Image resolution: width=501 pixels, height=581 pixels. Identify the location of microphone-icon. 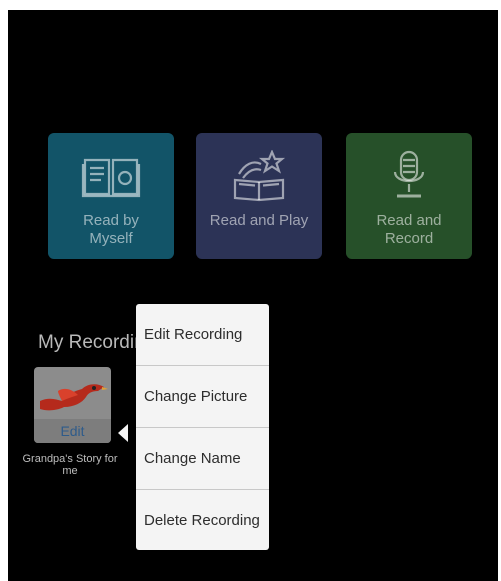
(409, 176).